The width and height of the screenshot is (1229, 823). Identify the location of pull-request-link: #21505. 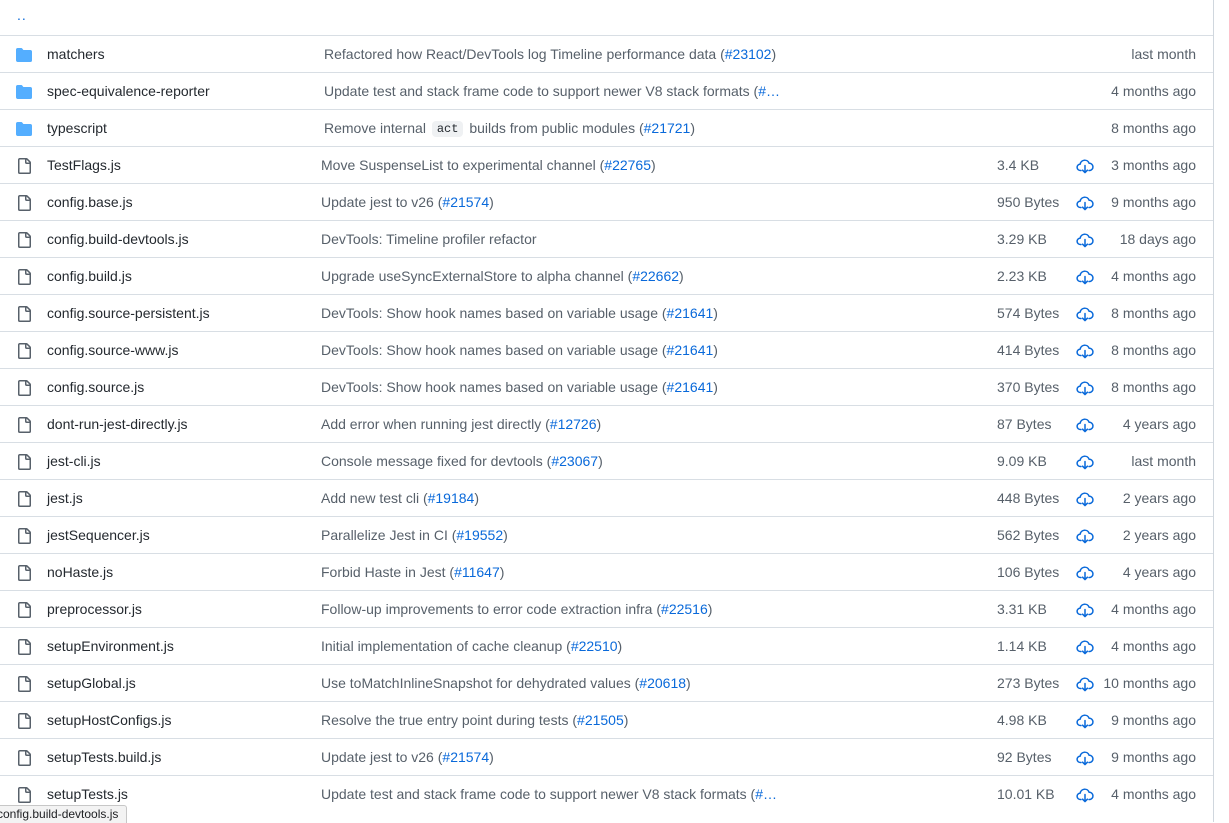
(600, 720).